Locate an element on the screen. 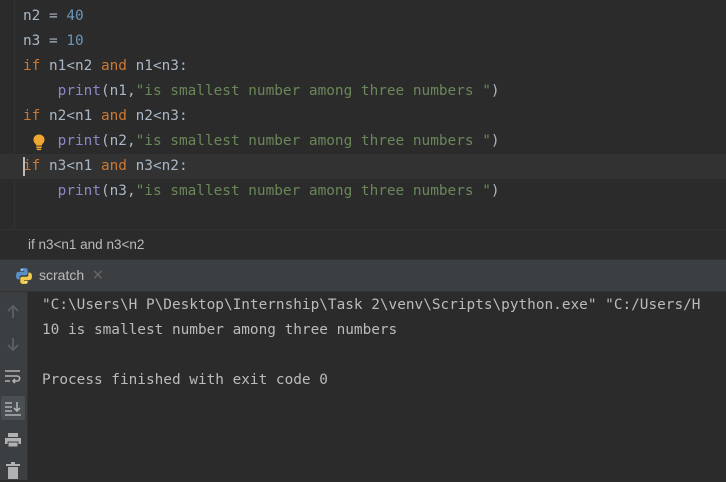 The image size is (726, 482). run-tab-scratch: scratch × is located at coordinates (59, 275).